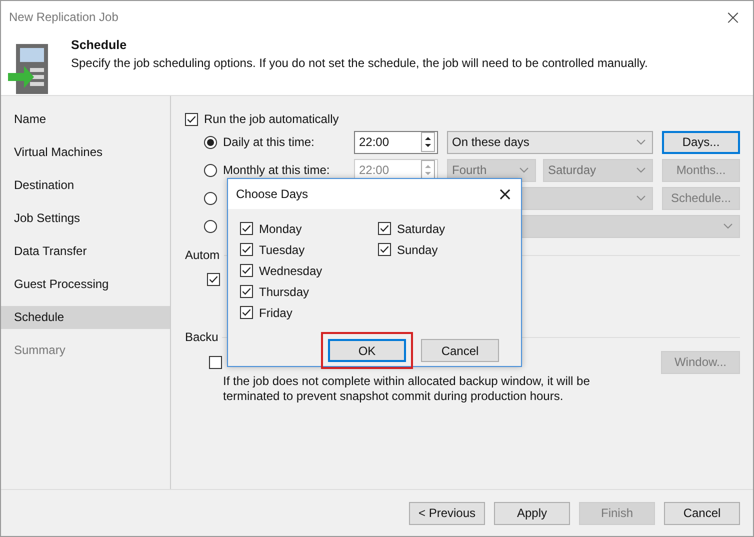  What do you see at coordinates (268, 142) in the screenshot?
I see `radio-label: Daily at this time:` at bounding box center [268, 142].